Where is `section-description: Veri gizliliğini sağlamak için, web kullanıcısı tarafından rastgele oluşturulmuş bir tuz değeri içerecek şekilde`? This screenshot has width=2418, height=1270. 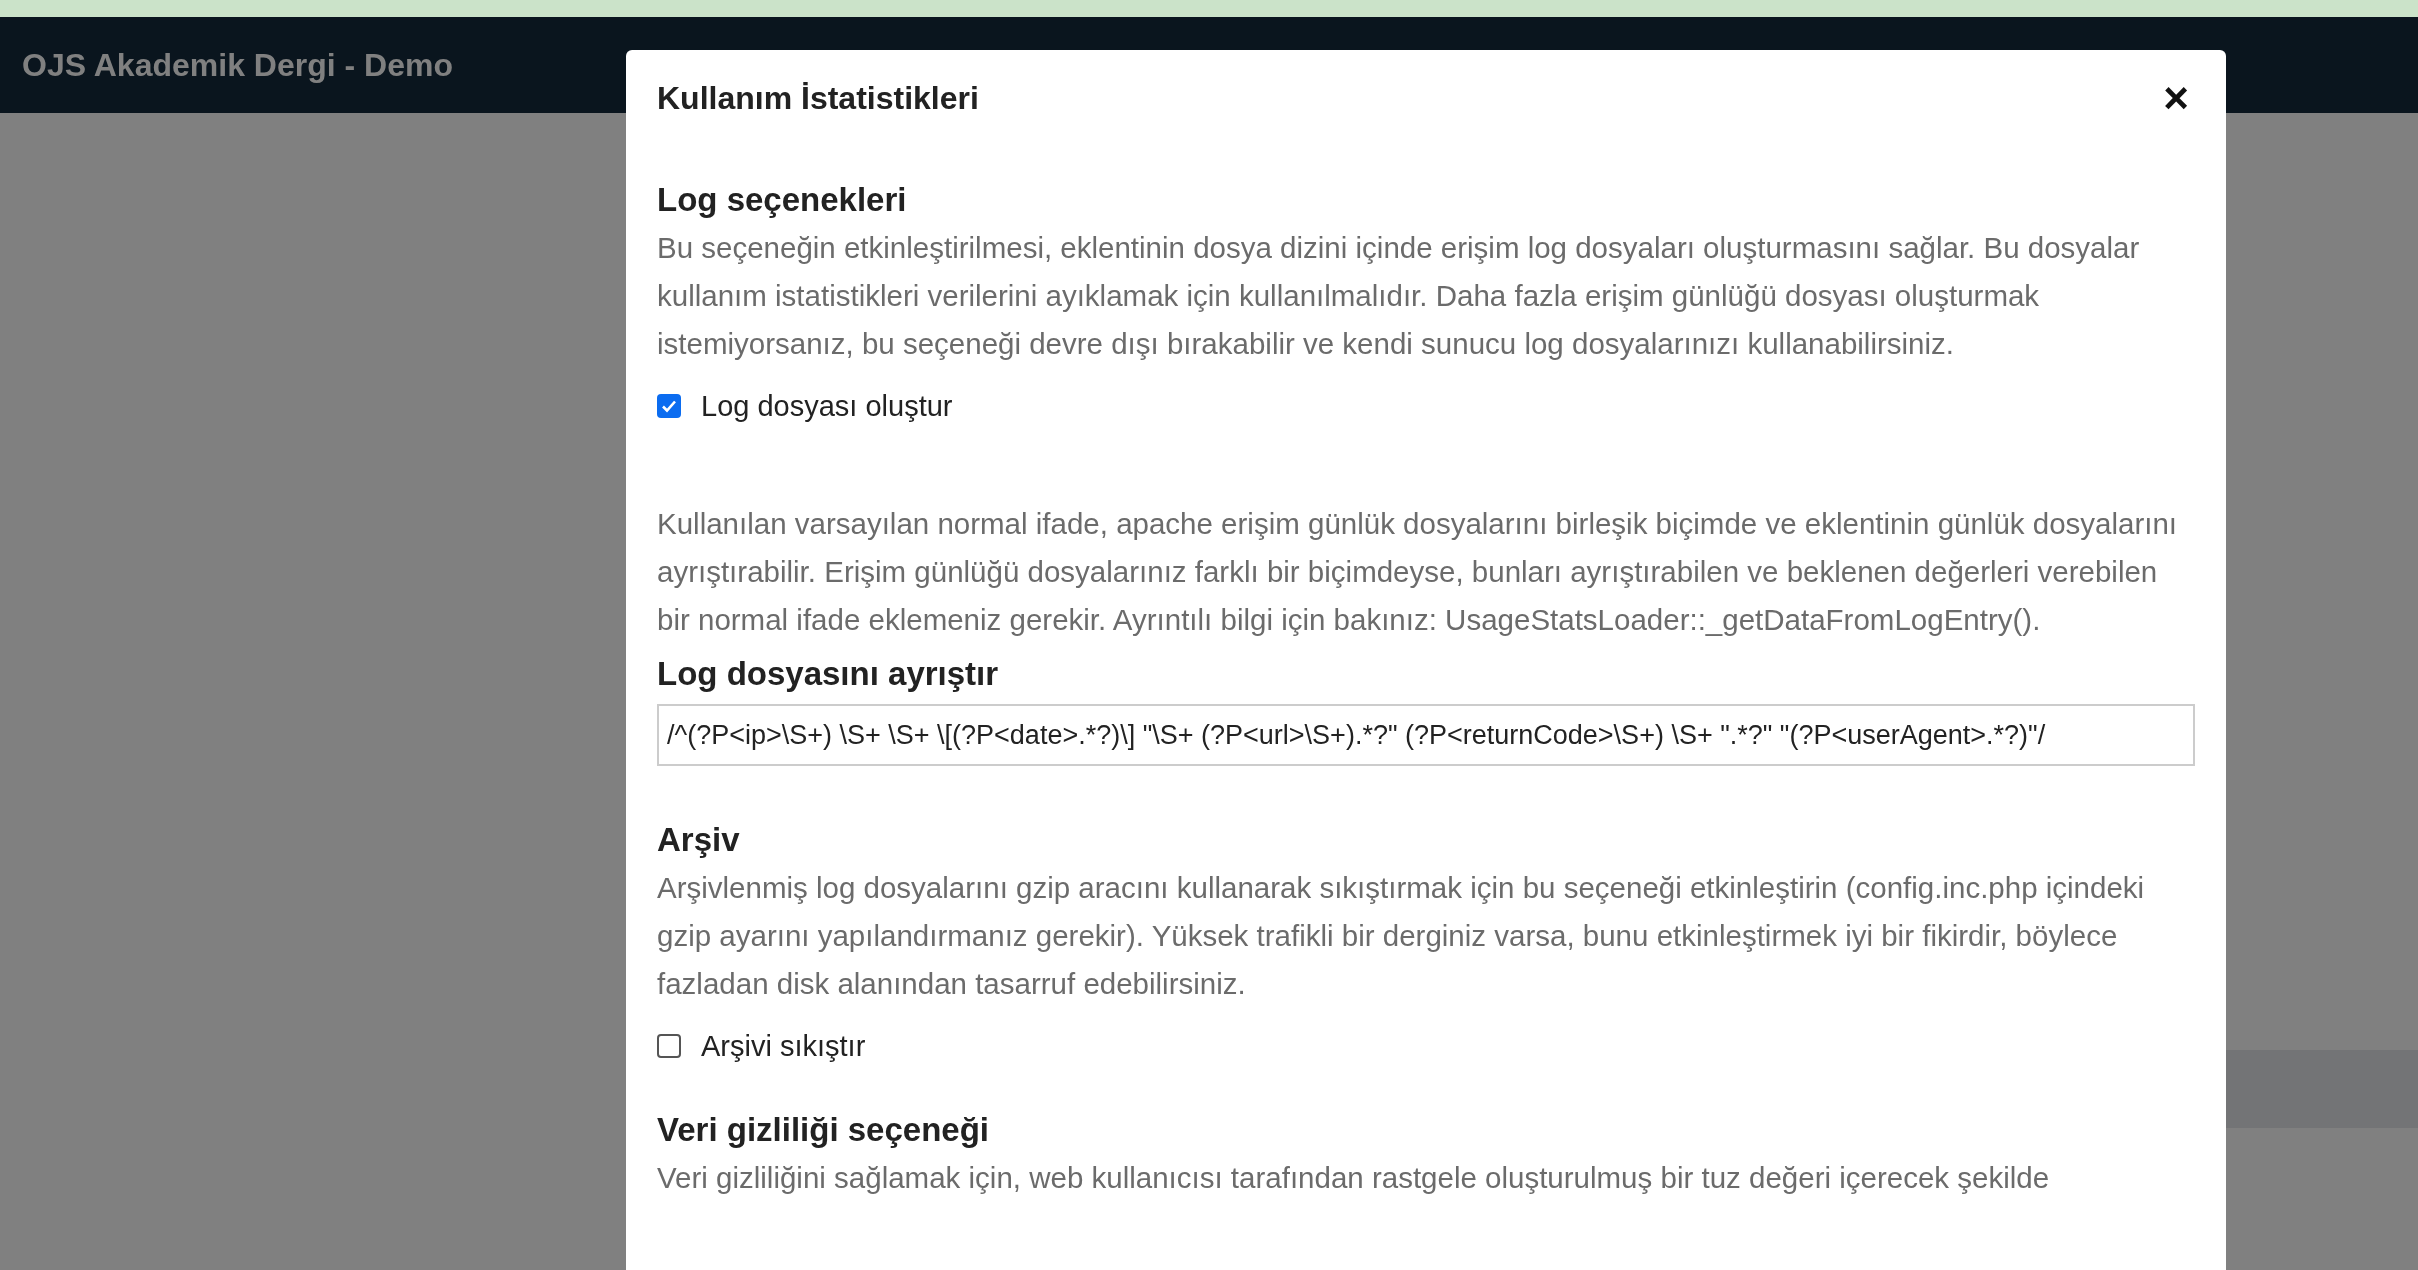 section-description: Veri gizliliğini sağlamak için, web kullanıcısı tarafından rastgele oluşturulmuş bir tuz değeri içerecek şekilde is located at coordinates (1354, 1178).